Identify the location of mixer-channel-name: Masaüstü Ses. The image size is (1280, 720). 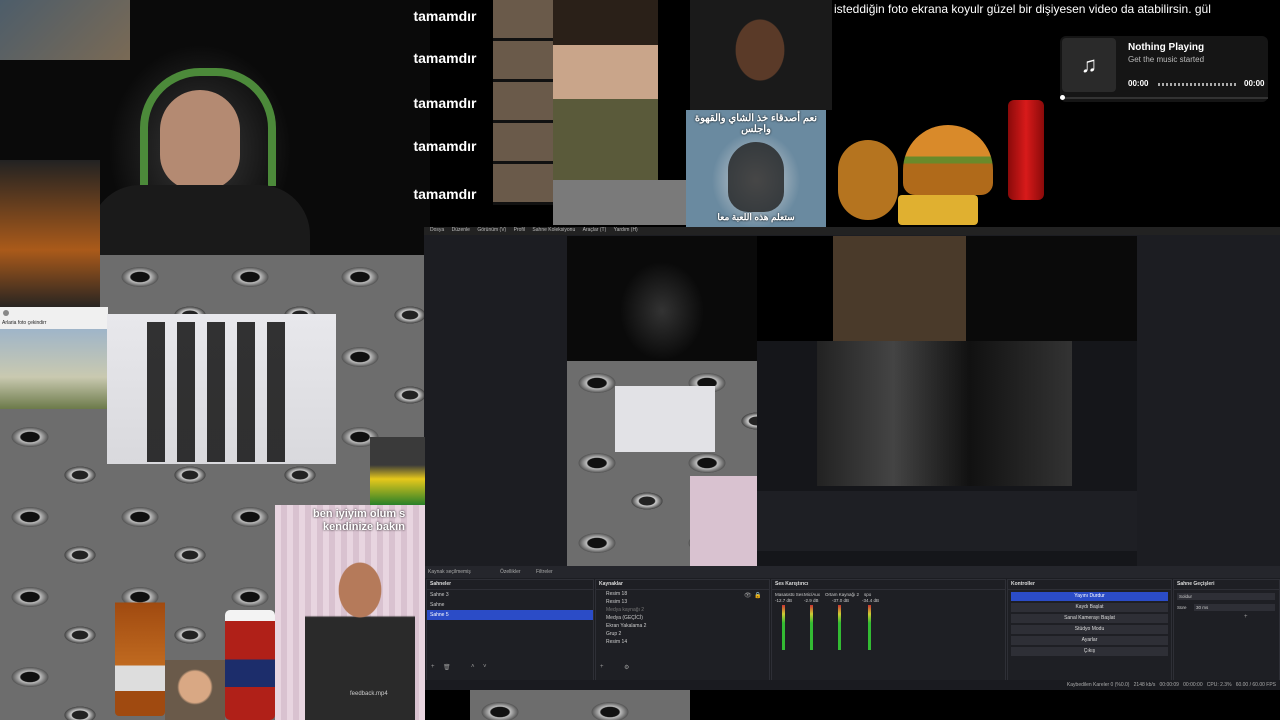
(789, 594).